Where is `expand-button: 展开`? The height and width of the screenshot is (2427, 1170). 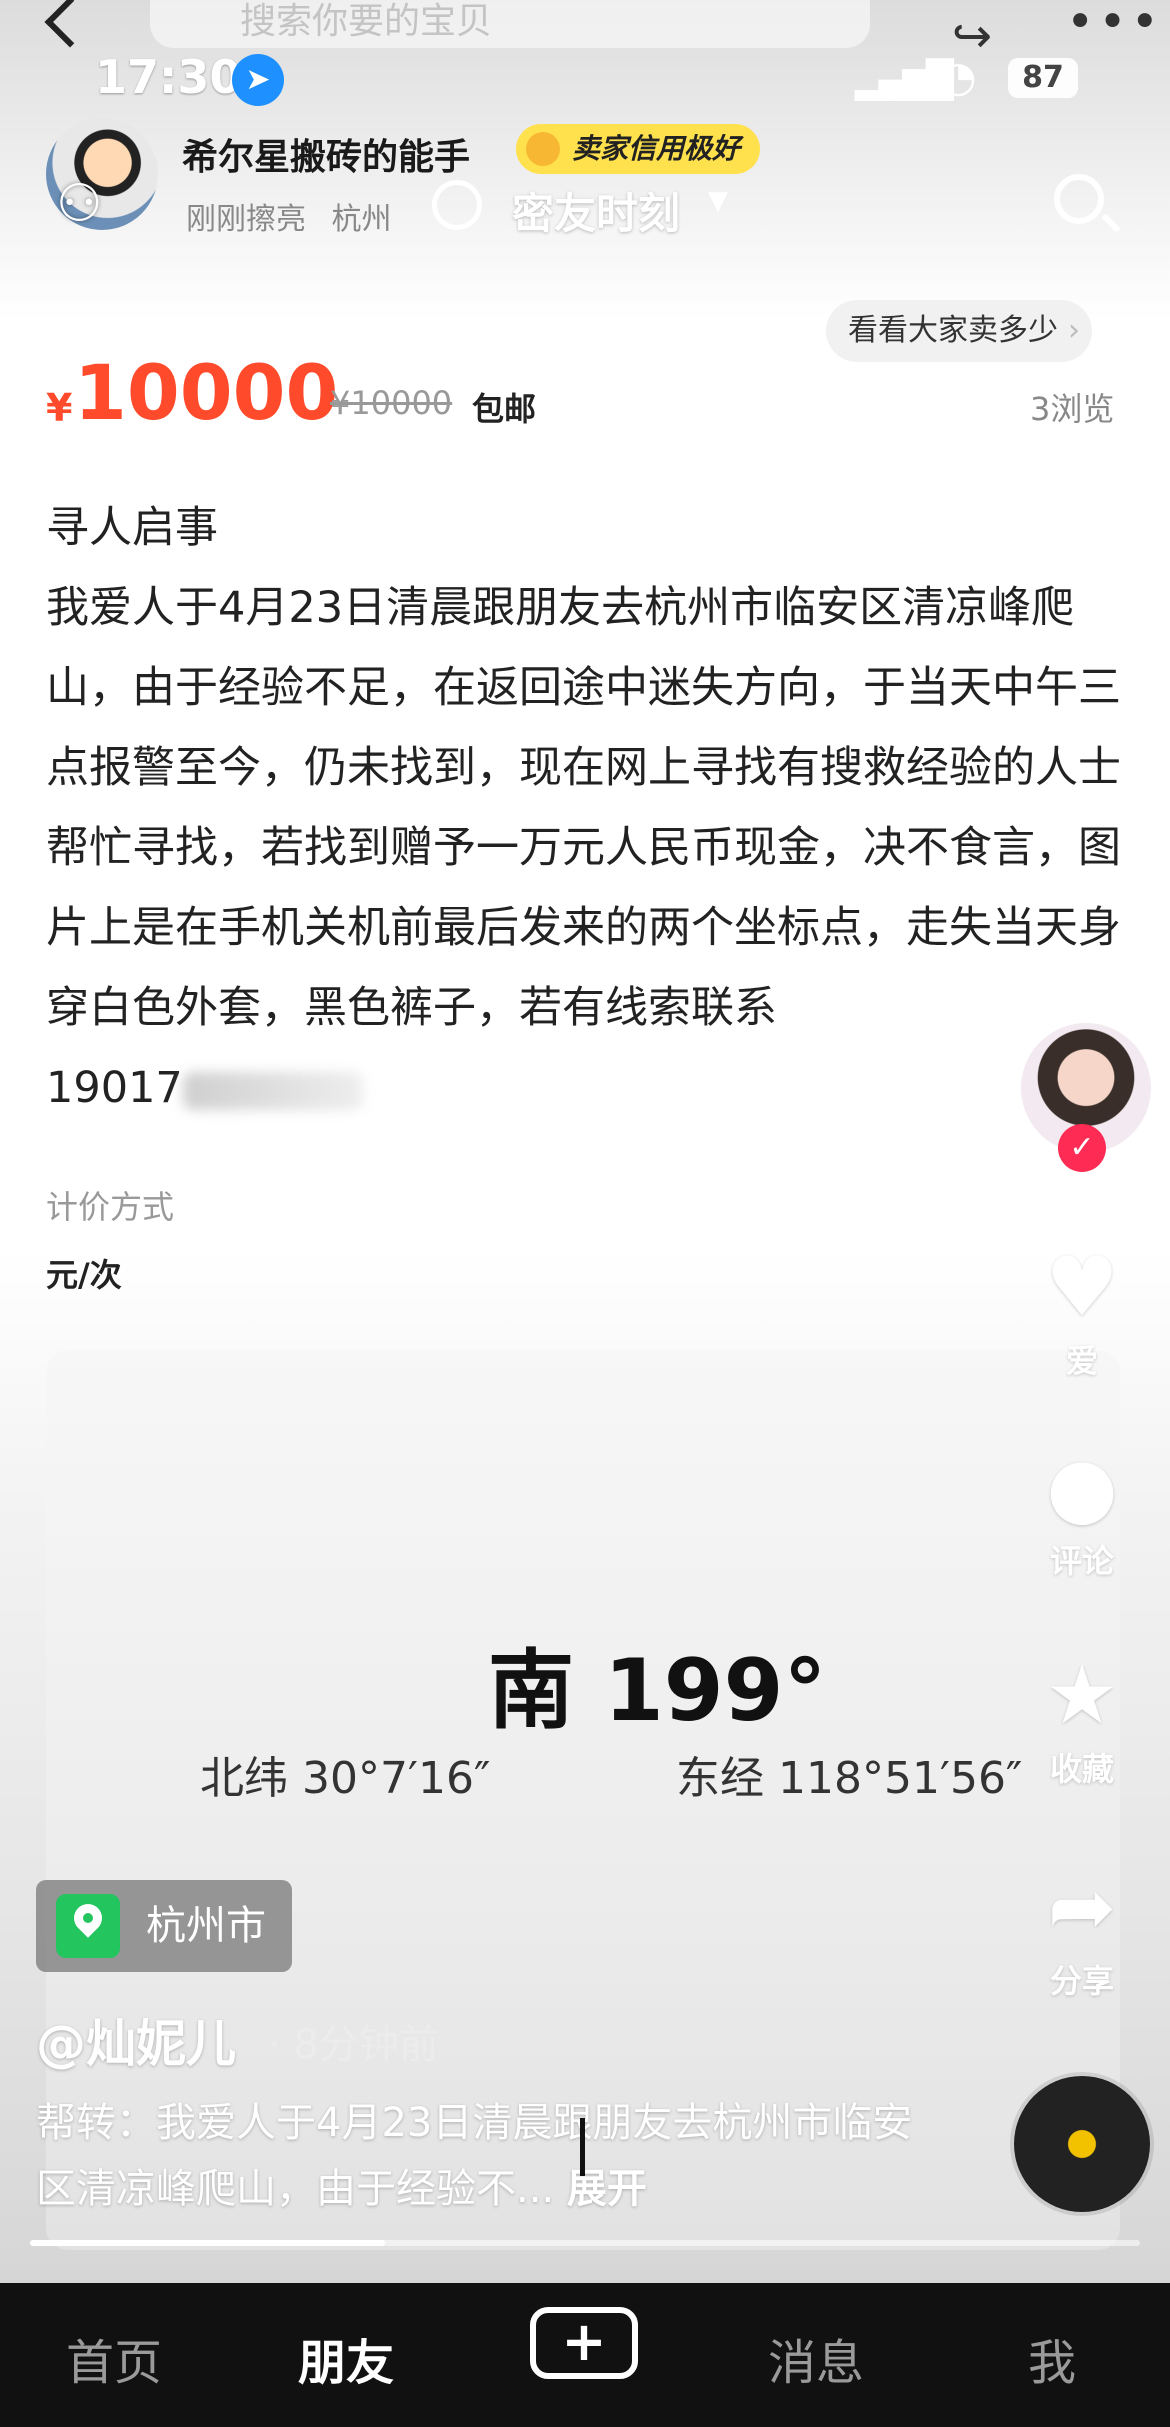 expand-button: 展开 is located at coordinates (607, 2189).